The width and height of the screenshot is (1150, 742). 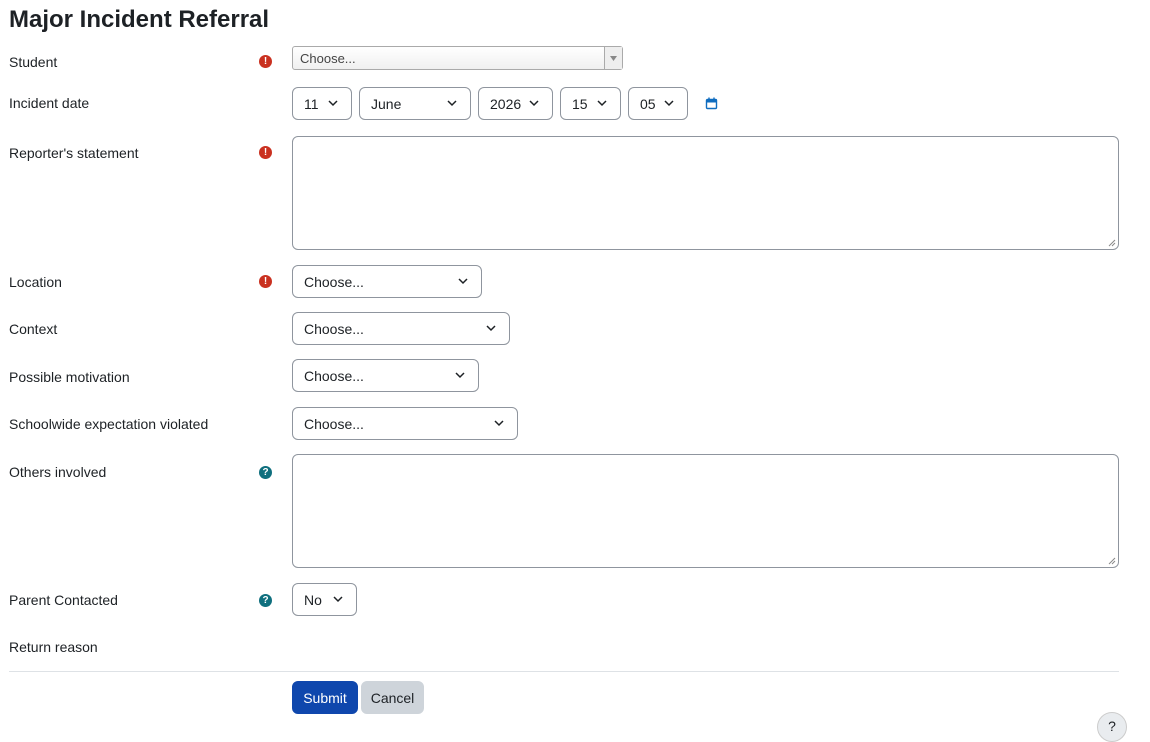 I want to click on year-select: 2026, so click(x=515, y=103).